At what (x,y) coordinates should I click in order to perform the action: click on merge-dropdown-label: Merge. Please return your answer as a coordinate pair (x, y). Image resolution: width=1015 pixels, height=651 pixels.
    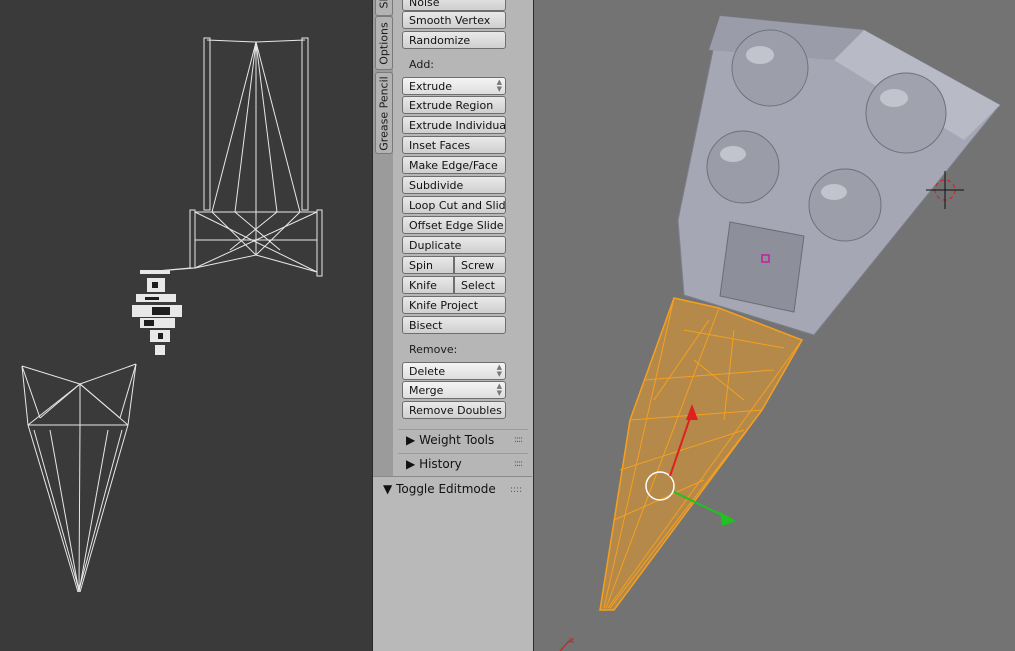
    Looking at the image, I should click on (426, 390).